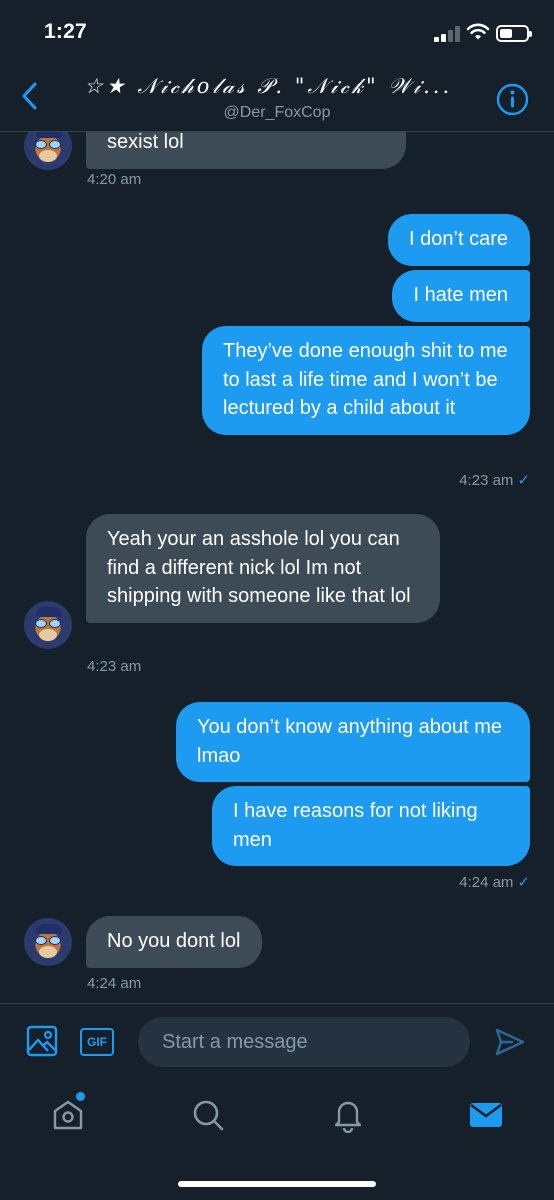 The image size is (554, 1200). I want to click on timestamp-text: 4:24 am, so click(486, 882).